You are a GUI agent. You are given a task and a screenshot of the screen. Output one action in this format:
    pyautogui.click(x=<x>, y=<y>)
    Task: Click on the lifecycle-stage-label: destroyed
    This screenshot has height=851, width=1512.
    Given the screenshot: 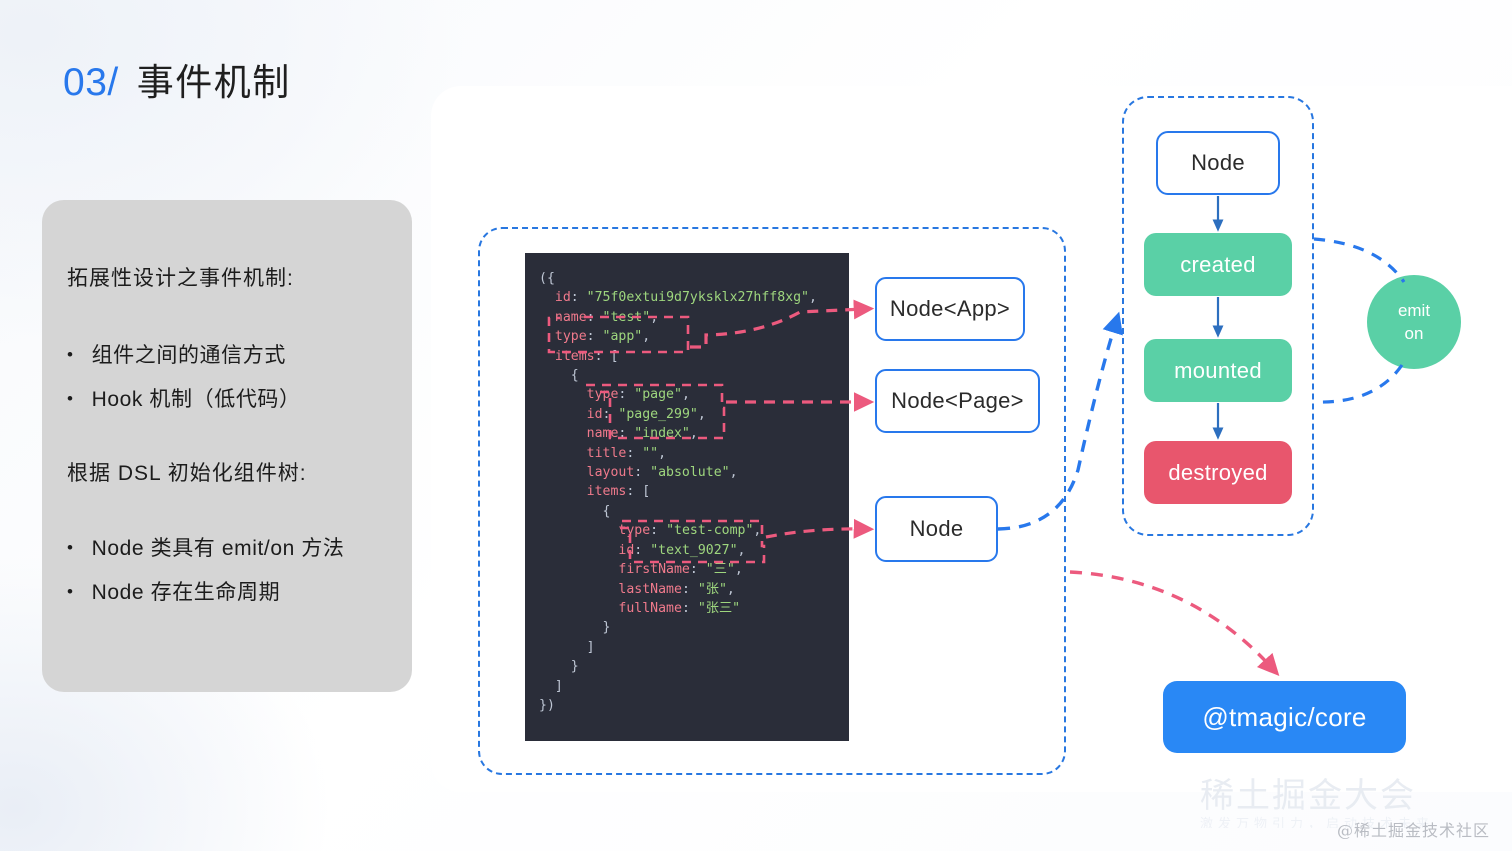 What is the action you would take?
    pyautogui.click(x=1218, y=472)
    